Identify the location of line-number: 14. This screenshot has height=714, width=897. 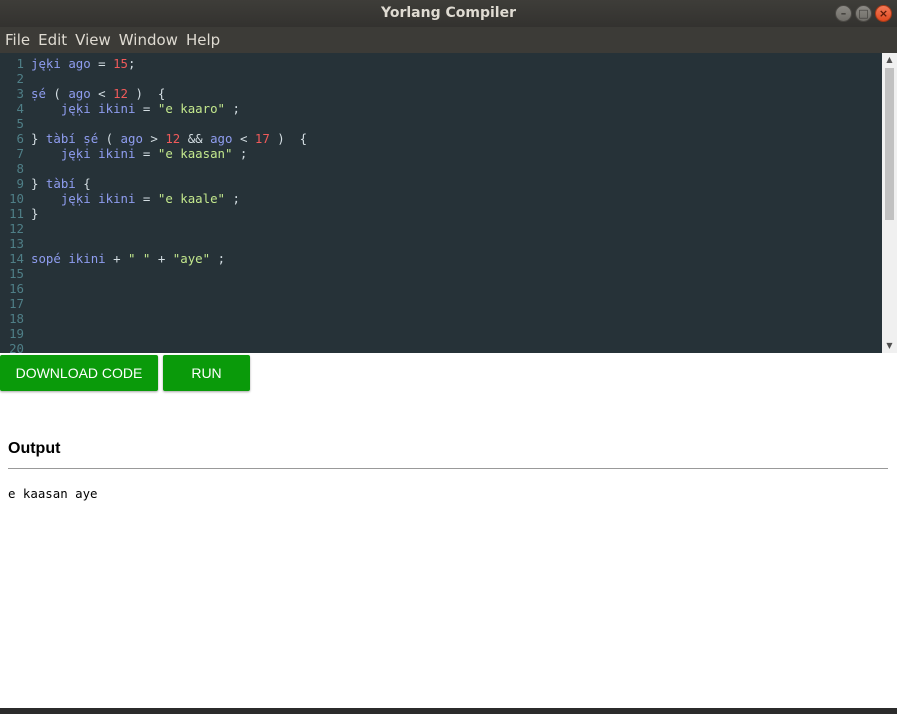
(16, 258).